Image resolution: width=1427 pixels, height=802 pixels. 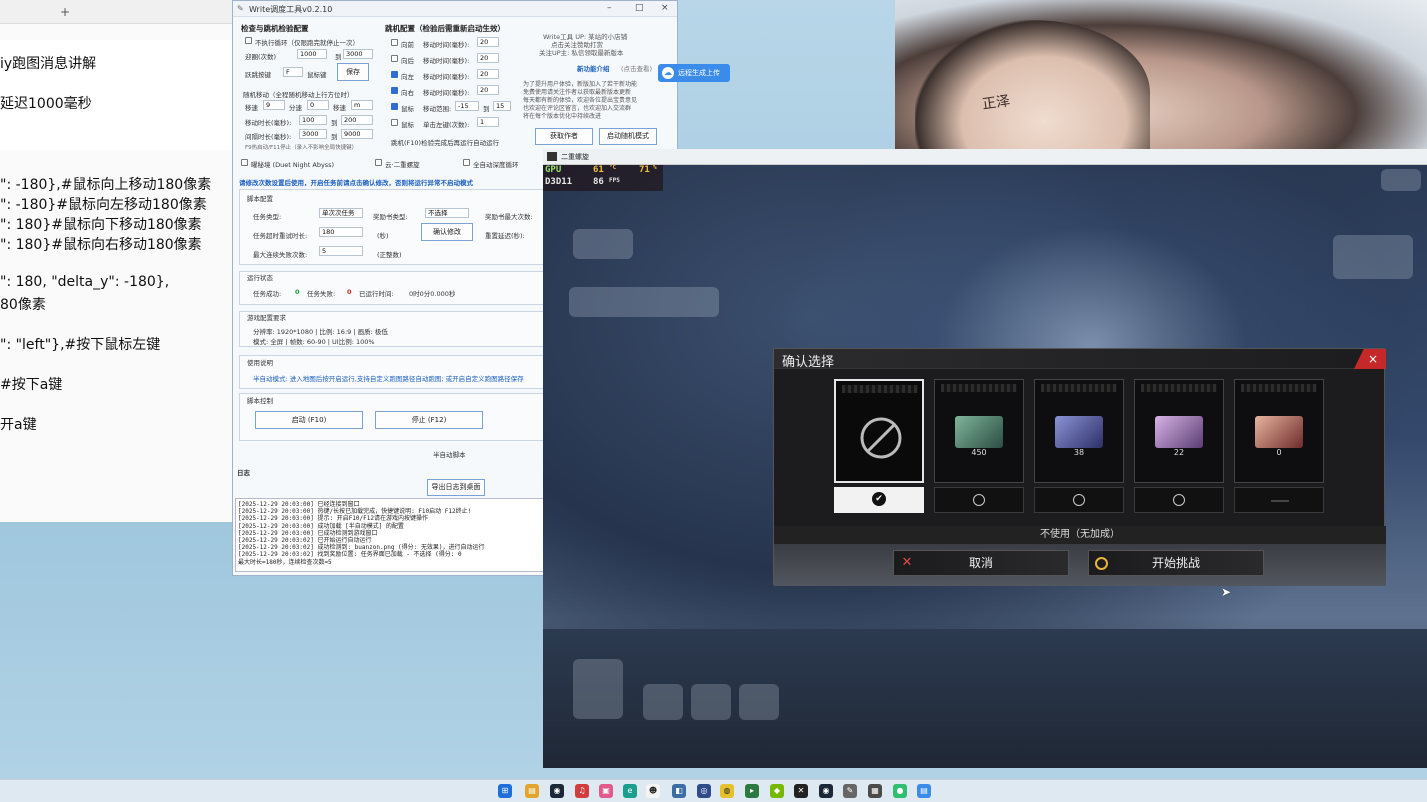 I want to click on scroll-type-label: 奖励书类型:, so click(x=390, y=217).